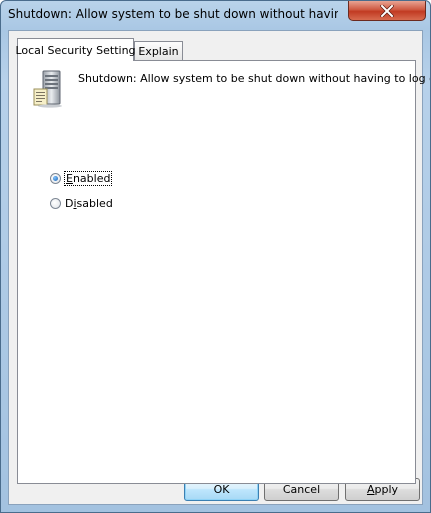 Image resolution: width=431 pixels, height=513 pixels. What do you see at coordinates (370, 489) in the screenshot?
I see `mnemonic-char: A` at bounding box center [370, 489].